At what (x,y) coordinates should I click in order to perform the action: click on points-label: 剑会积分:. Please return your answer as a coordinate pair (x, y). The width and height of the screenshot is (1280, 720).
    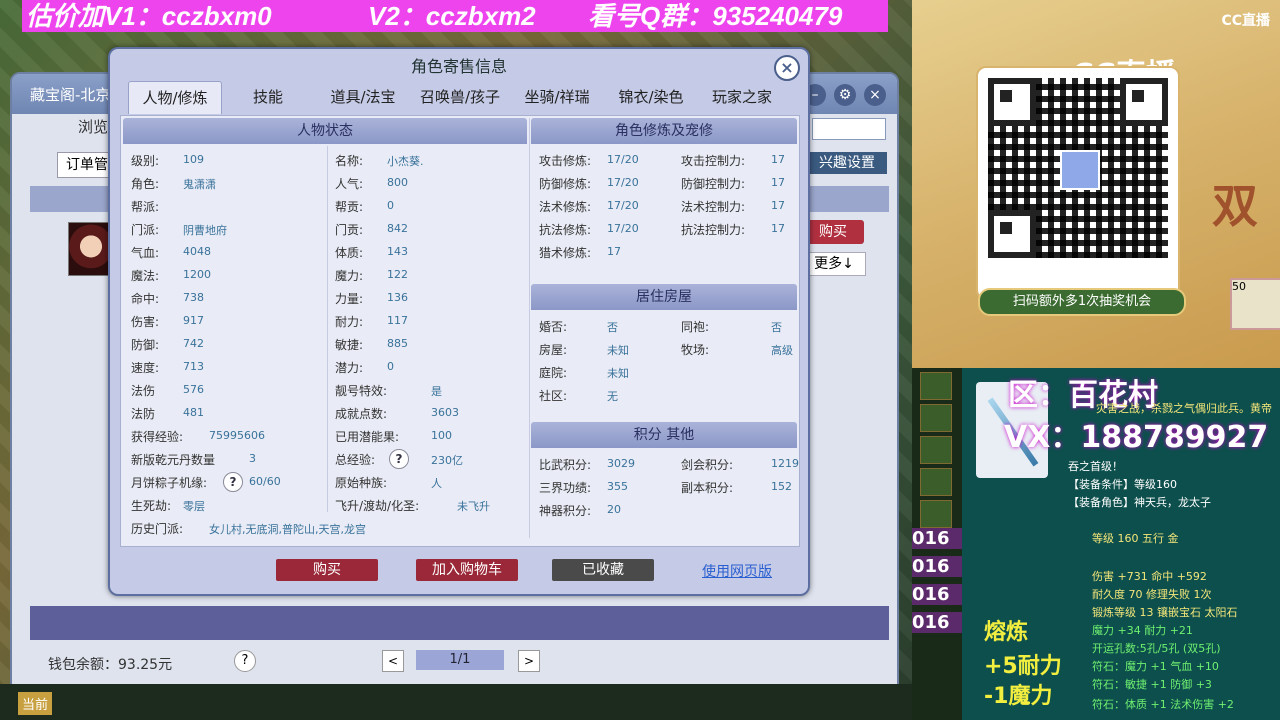
    Looking at the image, I should click on (707, 465).